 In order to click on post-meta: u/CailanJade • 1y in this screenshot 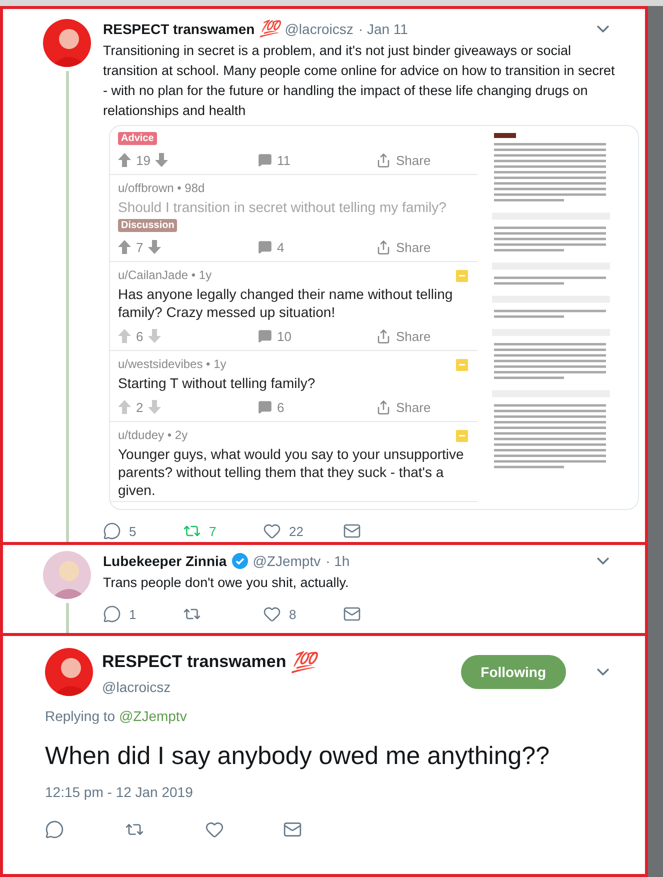, I will do `click(165, 275)`.